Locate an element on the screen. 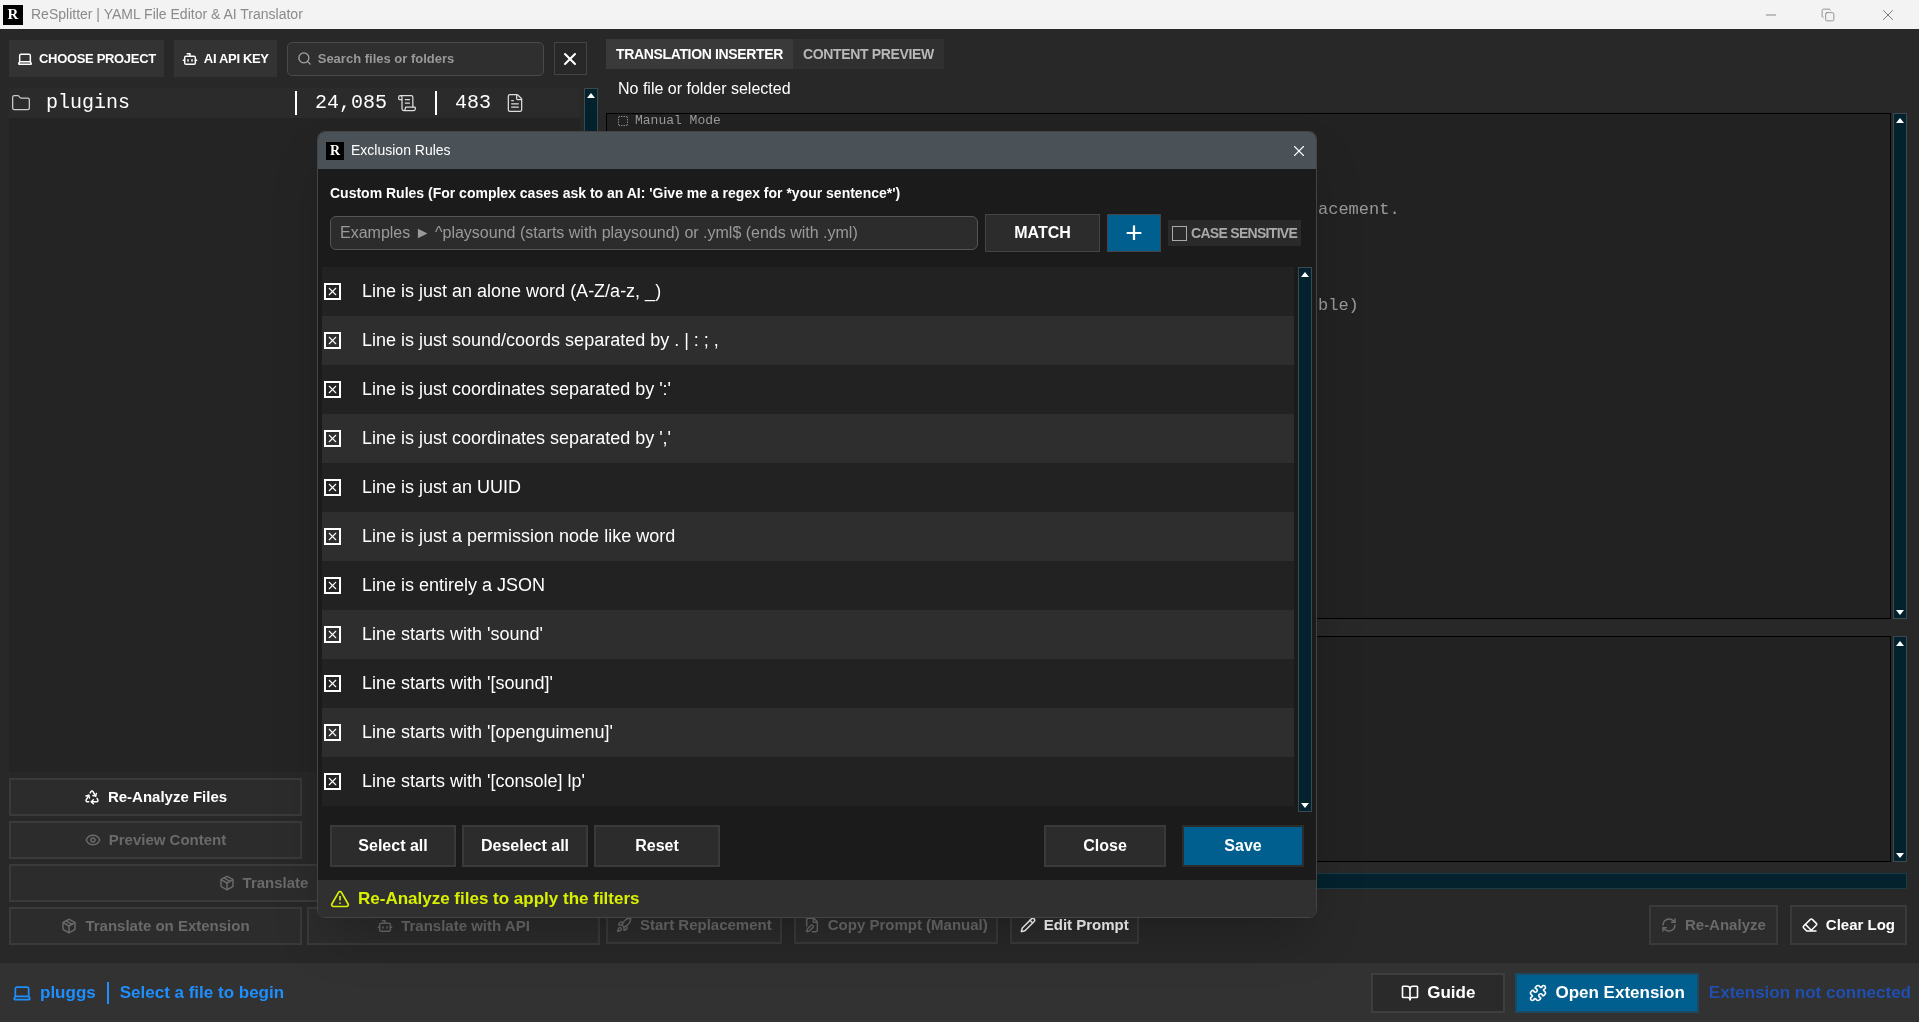 This screenshot has height=1022, width=1919. rocket-icon is located at coordinates (624, 925).